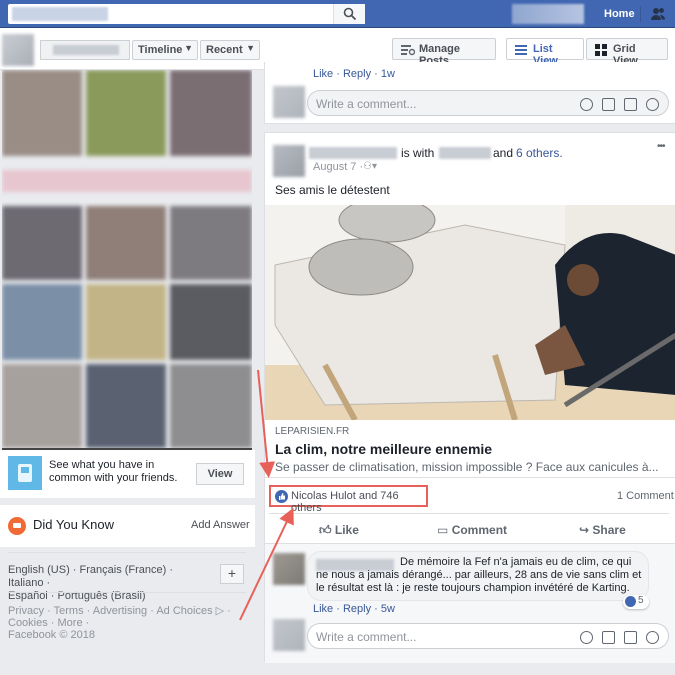 The height and width of the screenshot is (675, 675). What do you see at coordinates (521, 50) in the screenshot?
I see `list-view-icon` at bounding box center [521, 50].